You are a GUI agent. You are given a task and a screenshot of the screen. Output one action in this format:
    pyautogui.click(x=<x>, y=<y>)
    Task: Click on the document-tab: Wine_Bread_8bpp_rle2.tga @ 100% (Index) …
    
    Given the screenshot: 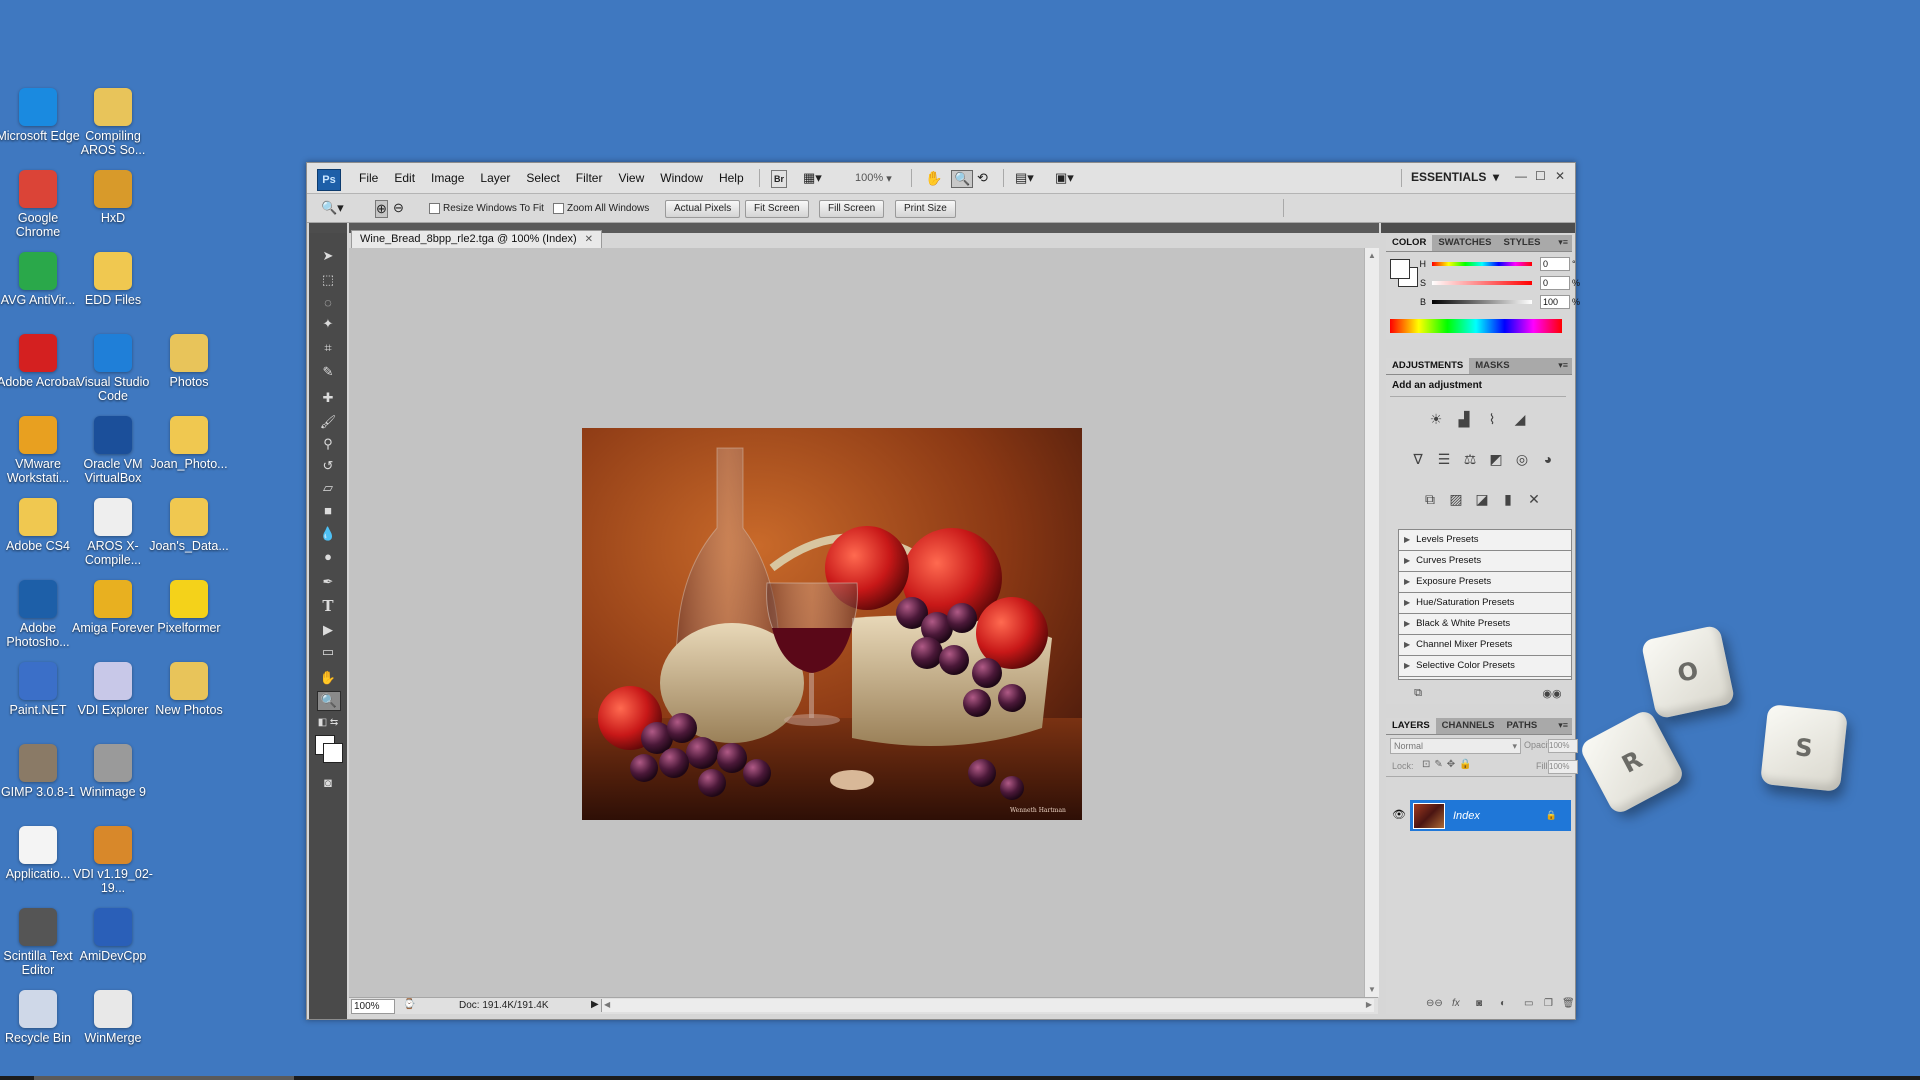 What is the action you would take?
    pyautogui.click(x=477, y=239)
    